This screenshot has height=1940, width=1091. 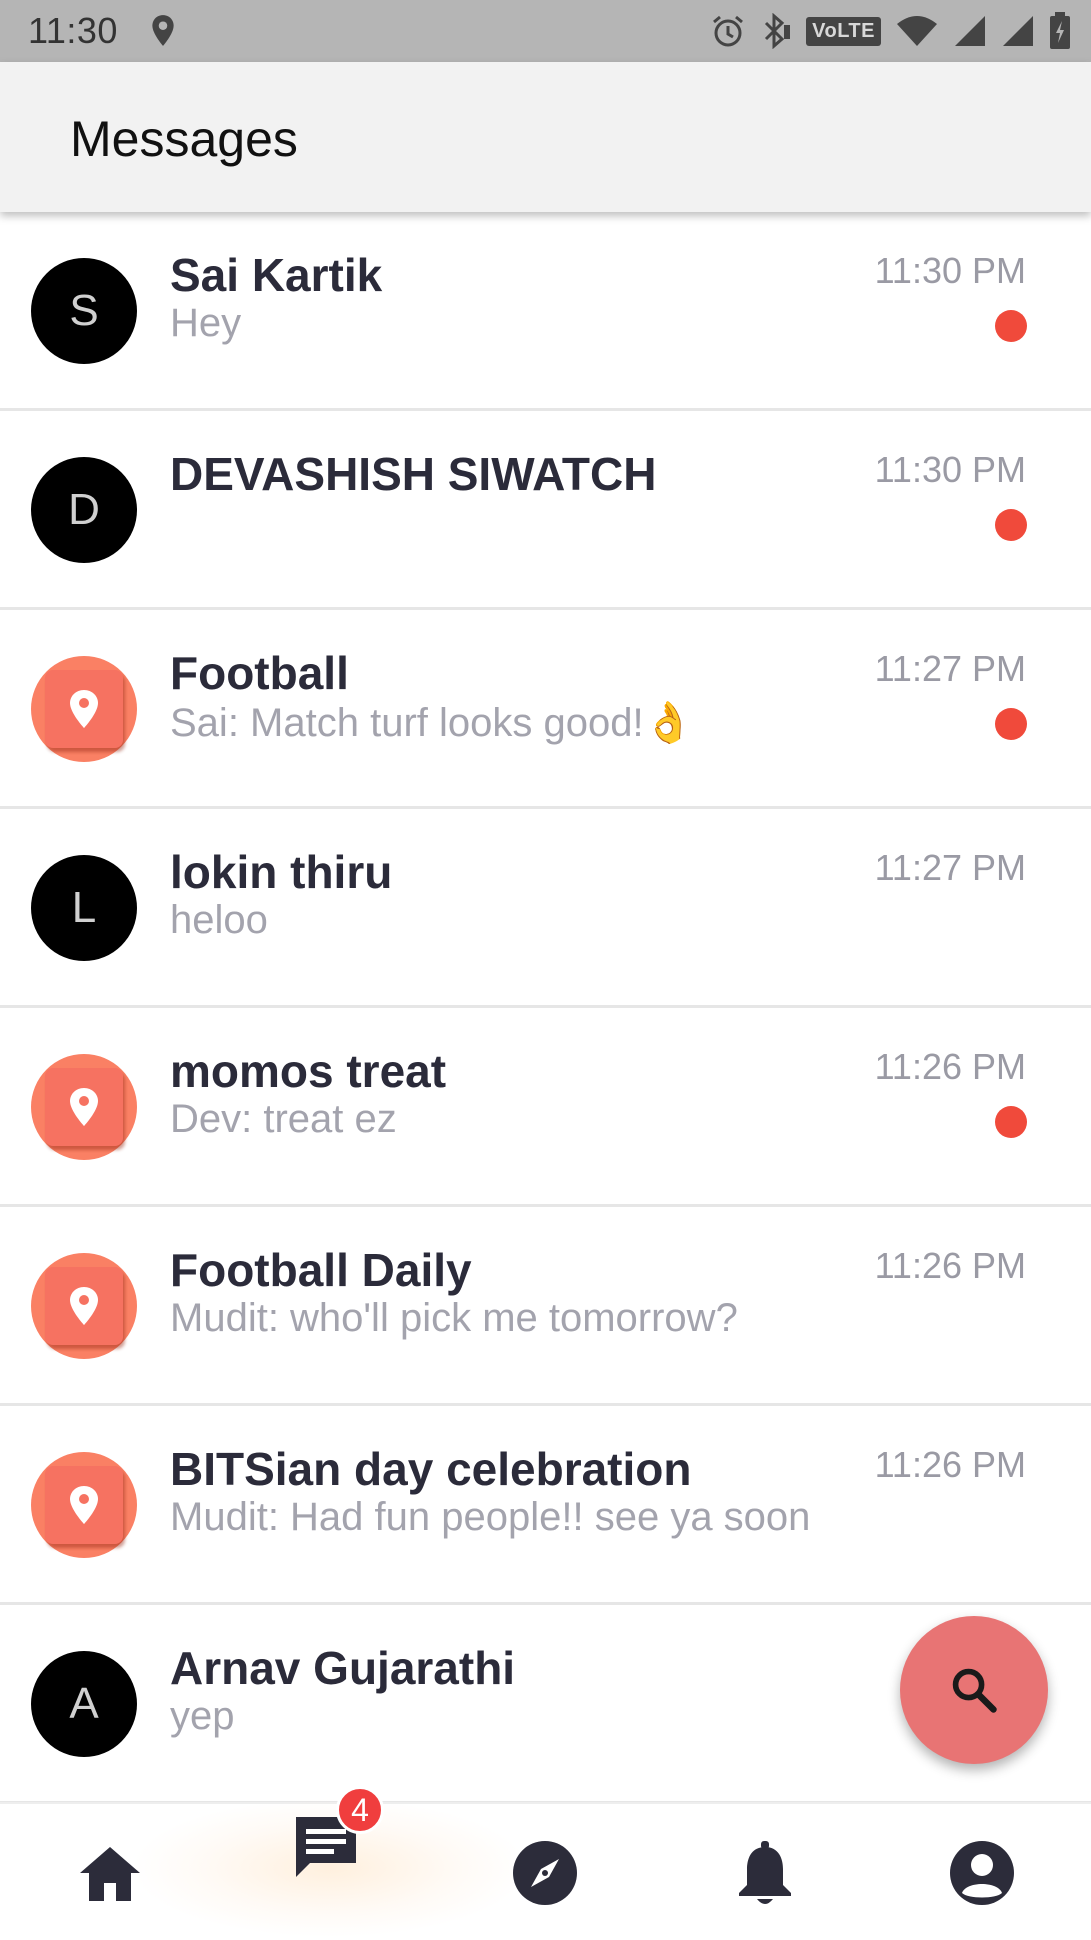 I want to click on unread-count-badge: 4, so click(x=360, y=1810).